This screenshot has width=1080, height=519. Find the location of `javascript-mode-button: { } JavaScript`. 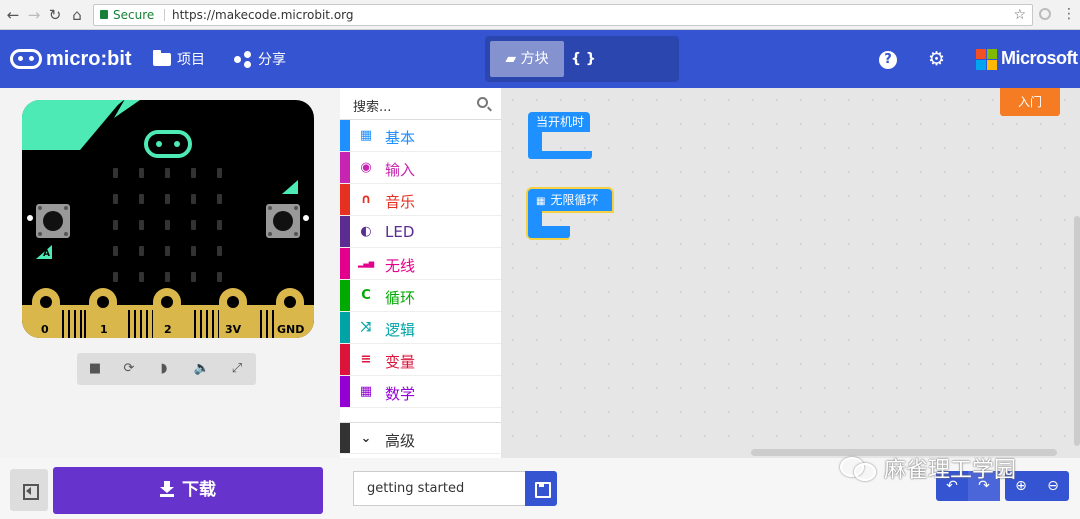

javascript-mode-button: { } JavaScript is located at coordinates (625, 72).